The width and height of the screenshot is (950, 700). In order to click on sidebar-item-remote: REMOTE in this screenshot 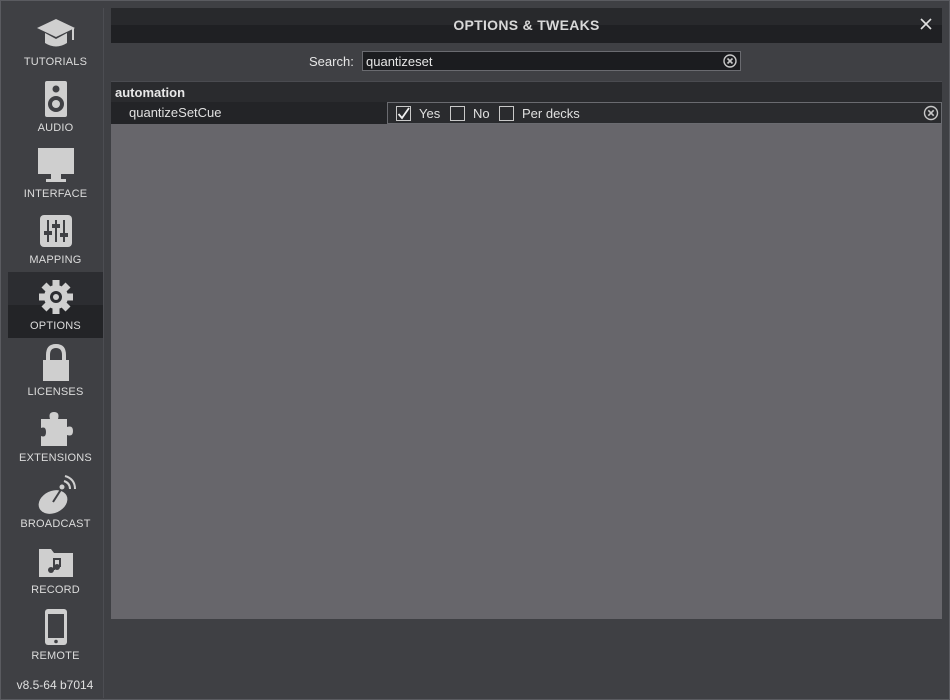, I will do `click(55, 635)`.